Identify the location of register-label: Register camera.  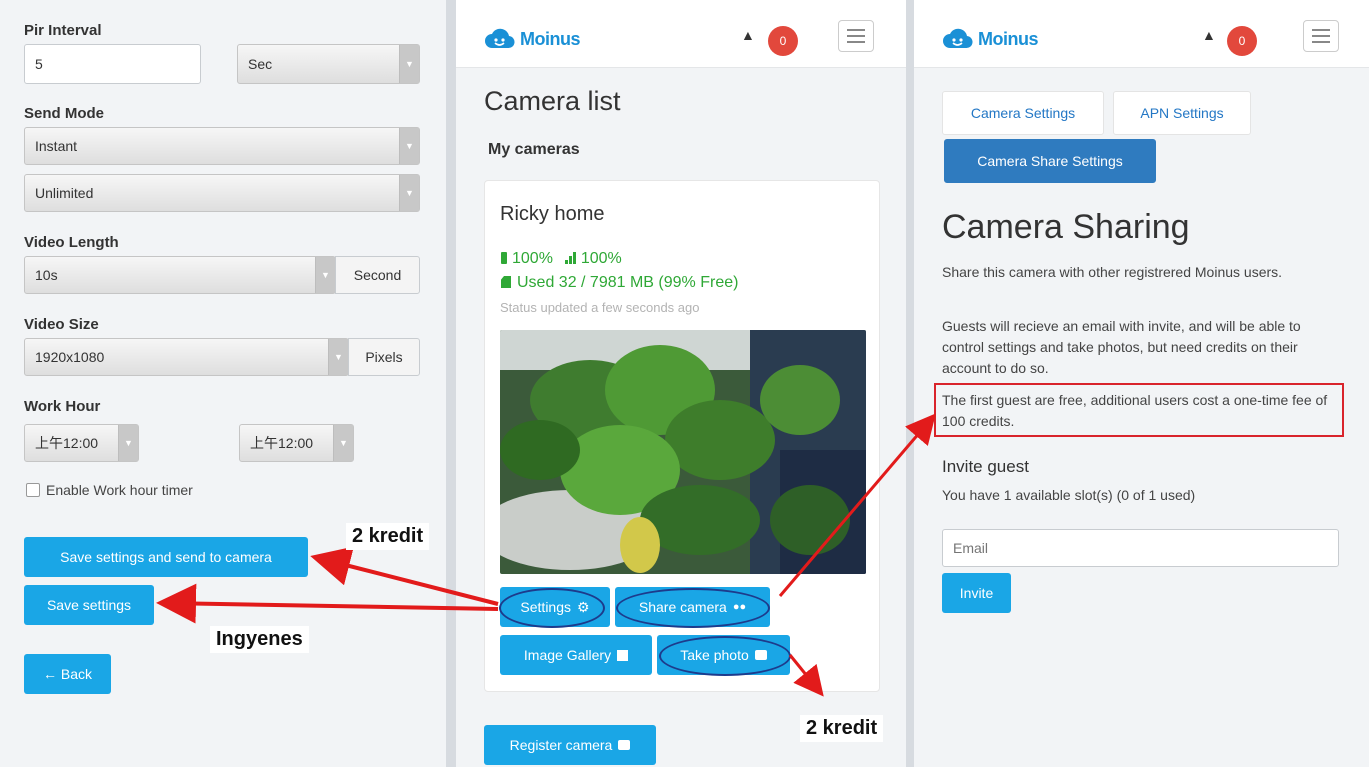
(561, 745).